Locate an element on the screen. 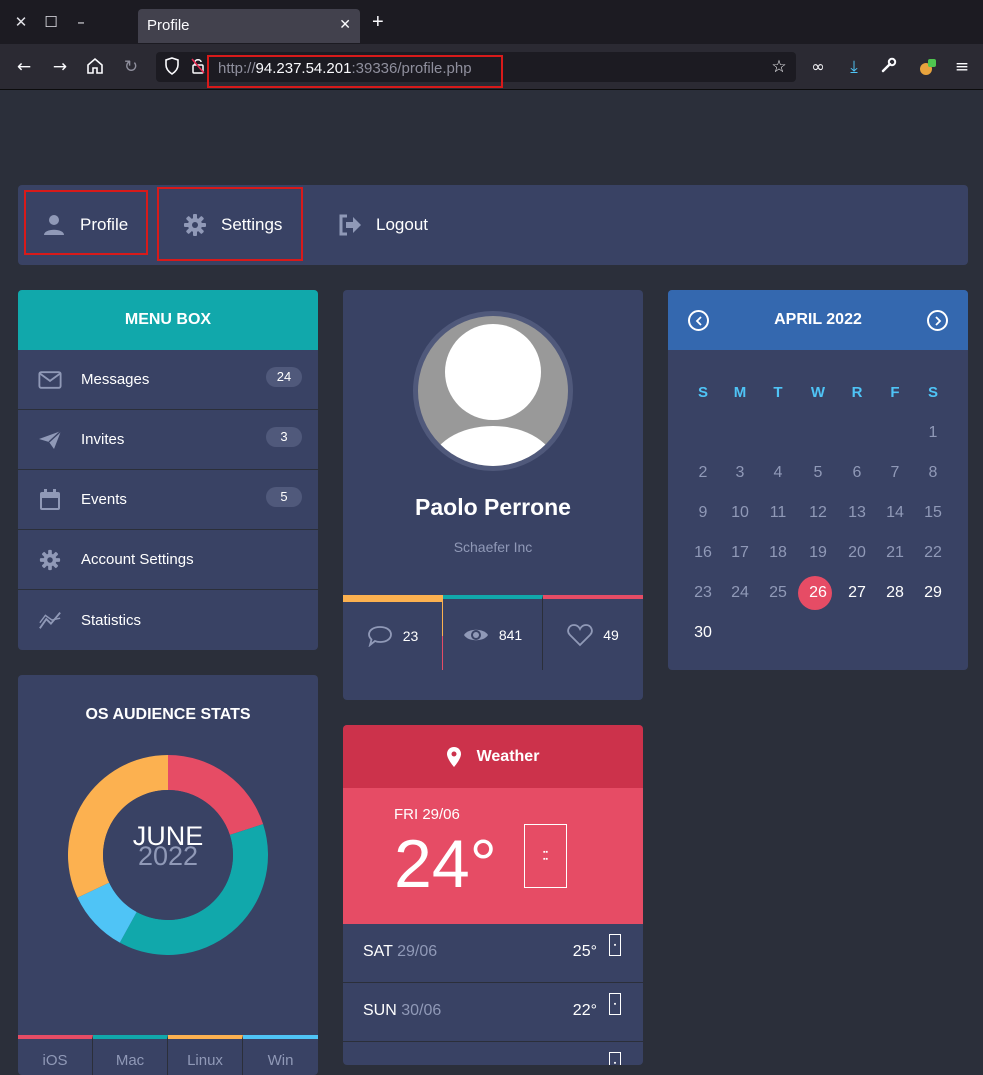 The height and width of the screenshot is (1075, 983). forecast-row: SUN 30/06 22° ▪ is located at coordinates (493, 1012).